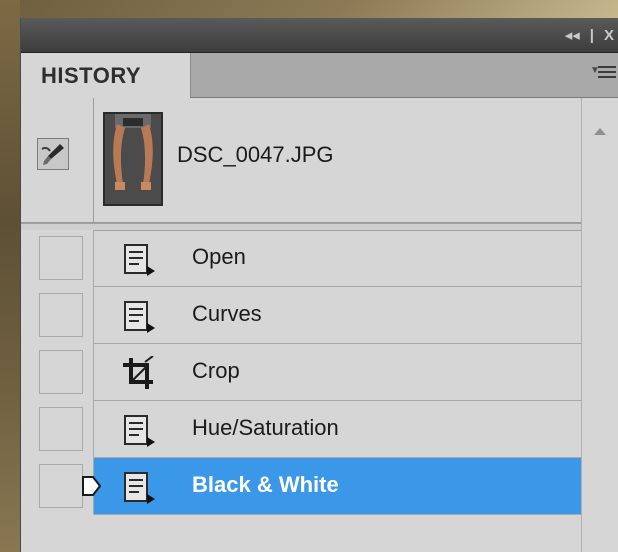 Image resolution: width=618 pixels, height=552 pixels. Describe the element at coordinates (607, 73) in the screenshot. I see `panel-menu-icon` at that location.